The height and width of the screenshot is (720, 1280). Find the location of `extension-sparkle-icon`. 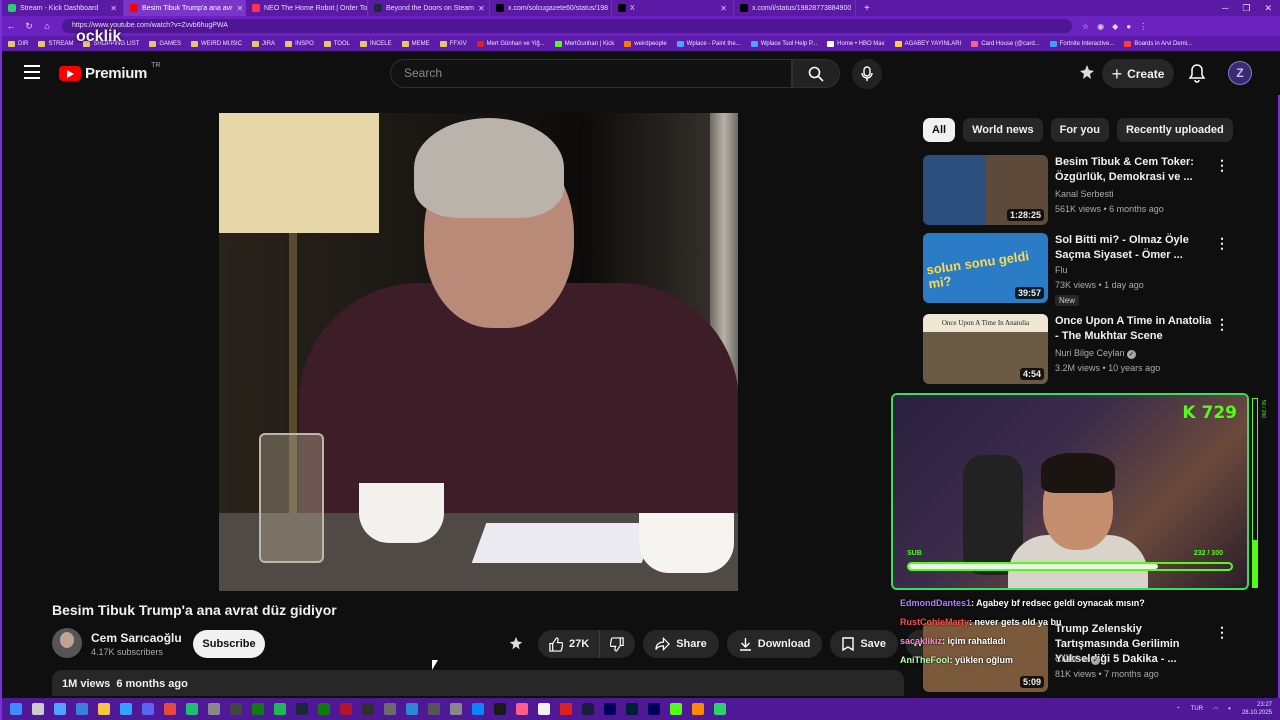

extension-sparkle-icon is located at coordinates (516, 644).